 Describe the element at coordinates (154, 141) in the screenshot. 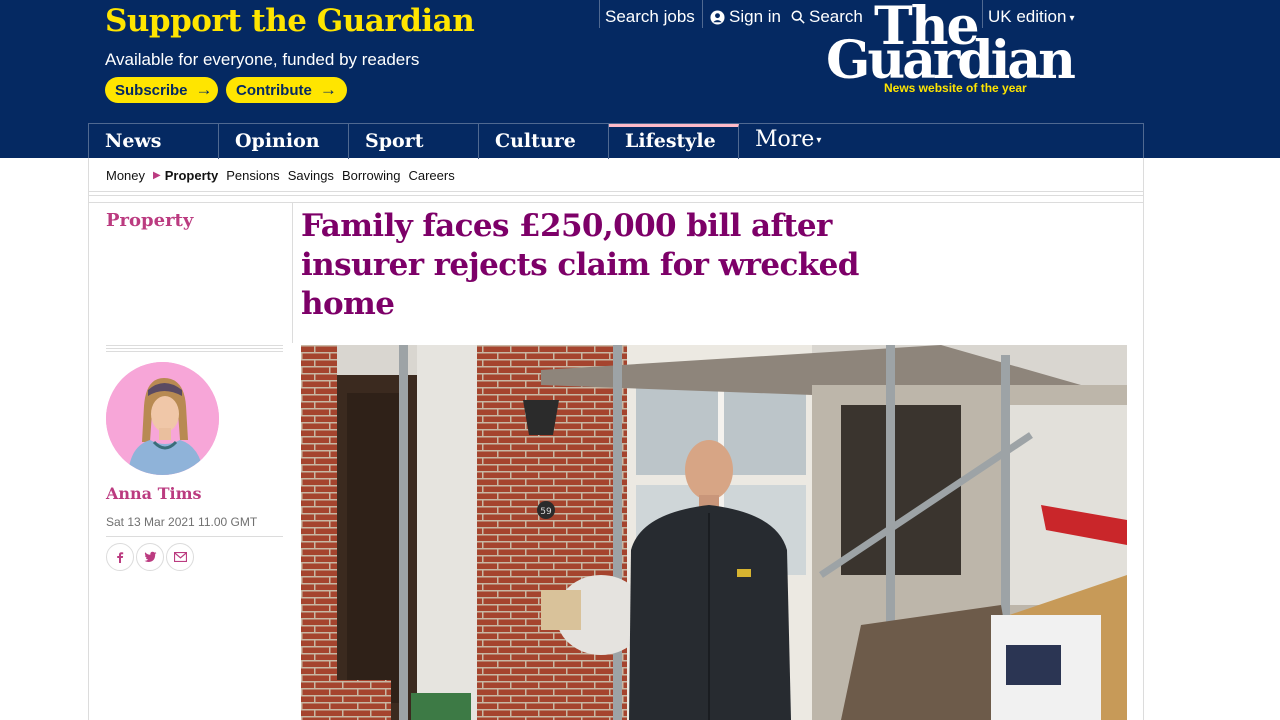

I see `pillar-news: News` at that location.